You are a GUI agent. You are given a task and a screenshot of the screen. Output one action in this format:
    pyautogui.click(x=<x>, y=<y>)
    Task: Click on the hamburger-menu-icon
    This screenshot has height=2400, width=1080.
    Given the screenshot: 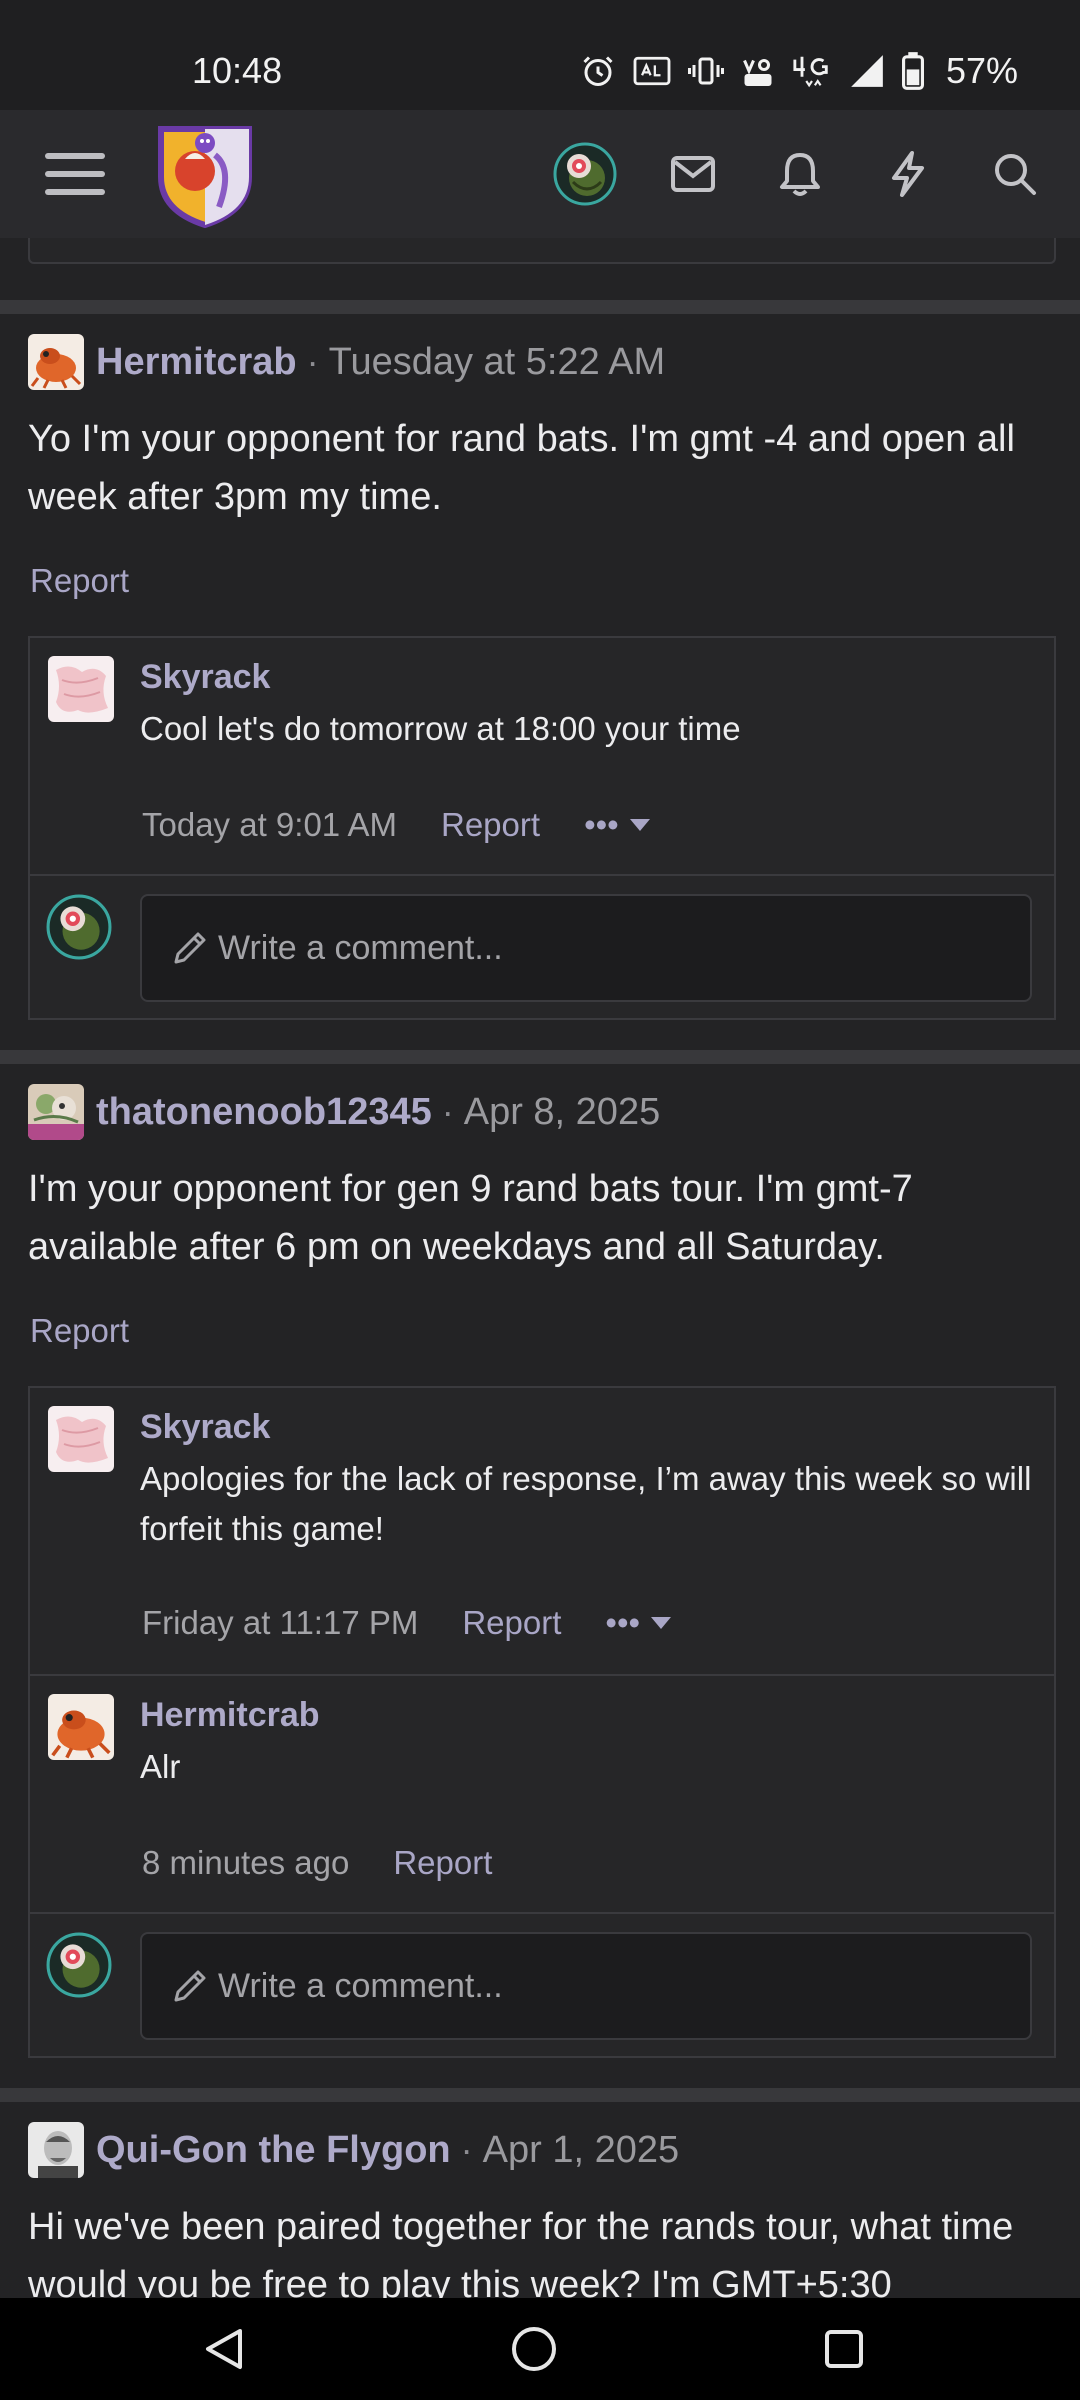 What is the action you would take?
    pyautogui.click(x=75, y=174)
    